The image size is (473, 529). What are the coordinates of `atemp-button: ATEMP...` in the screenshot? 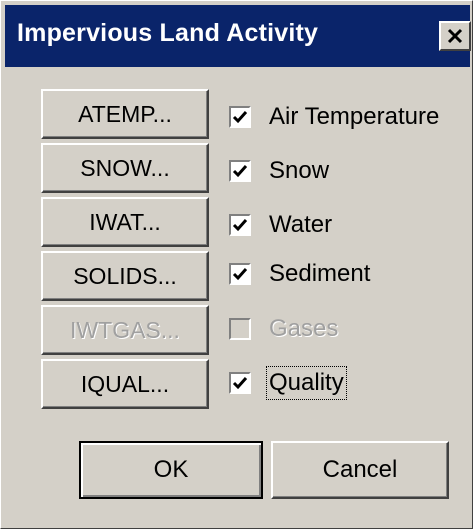 It's located at (125, 114).